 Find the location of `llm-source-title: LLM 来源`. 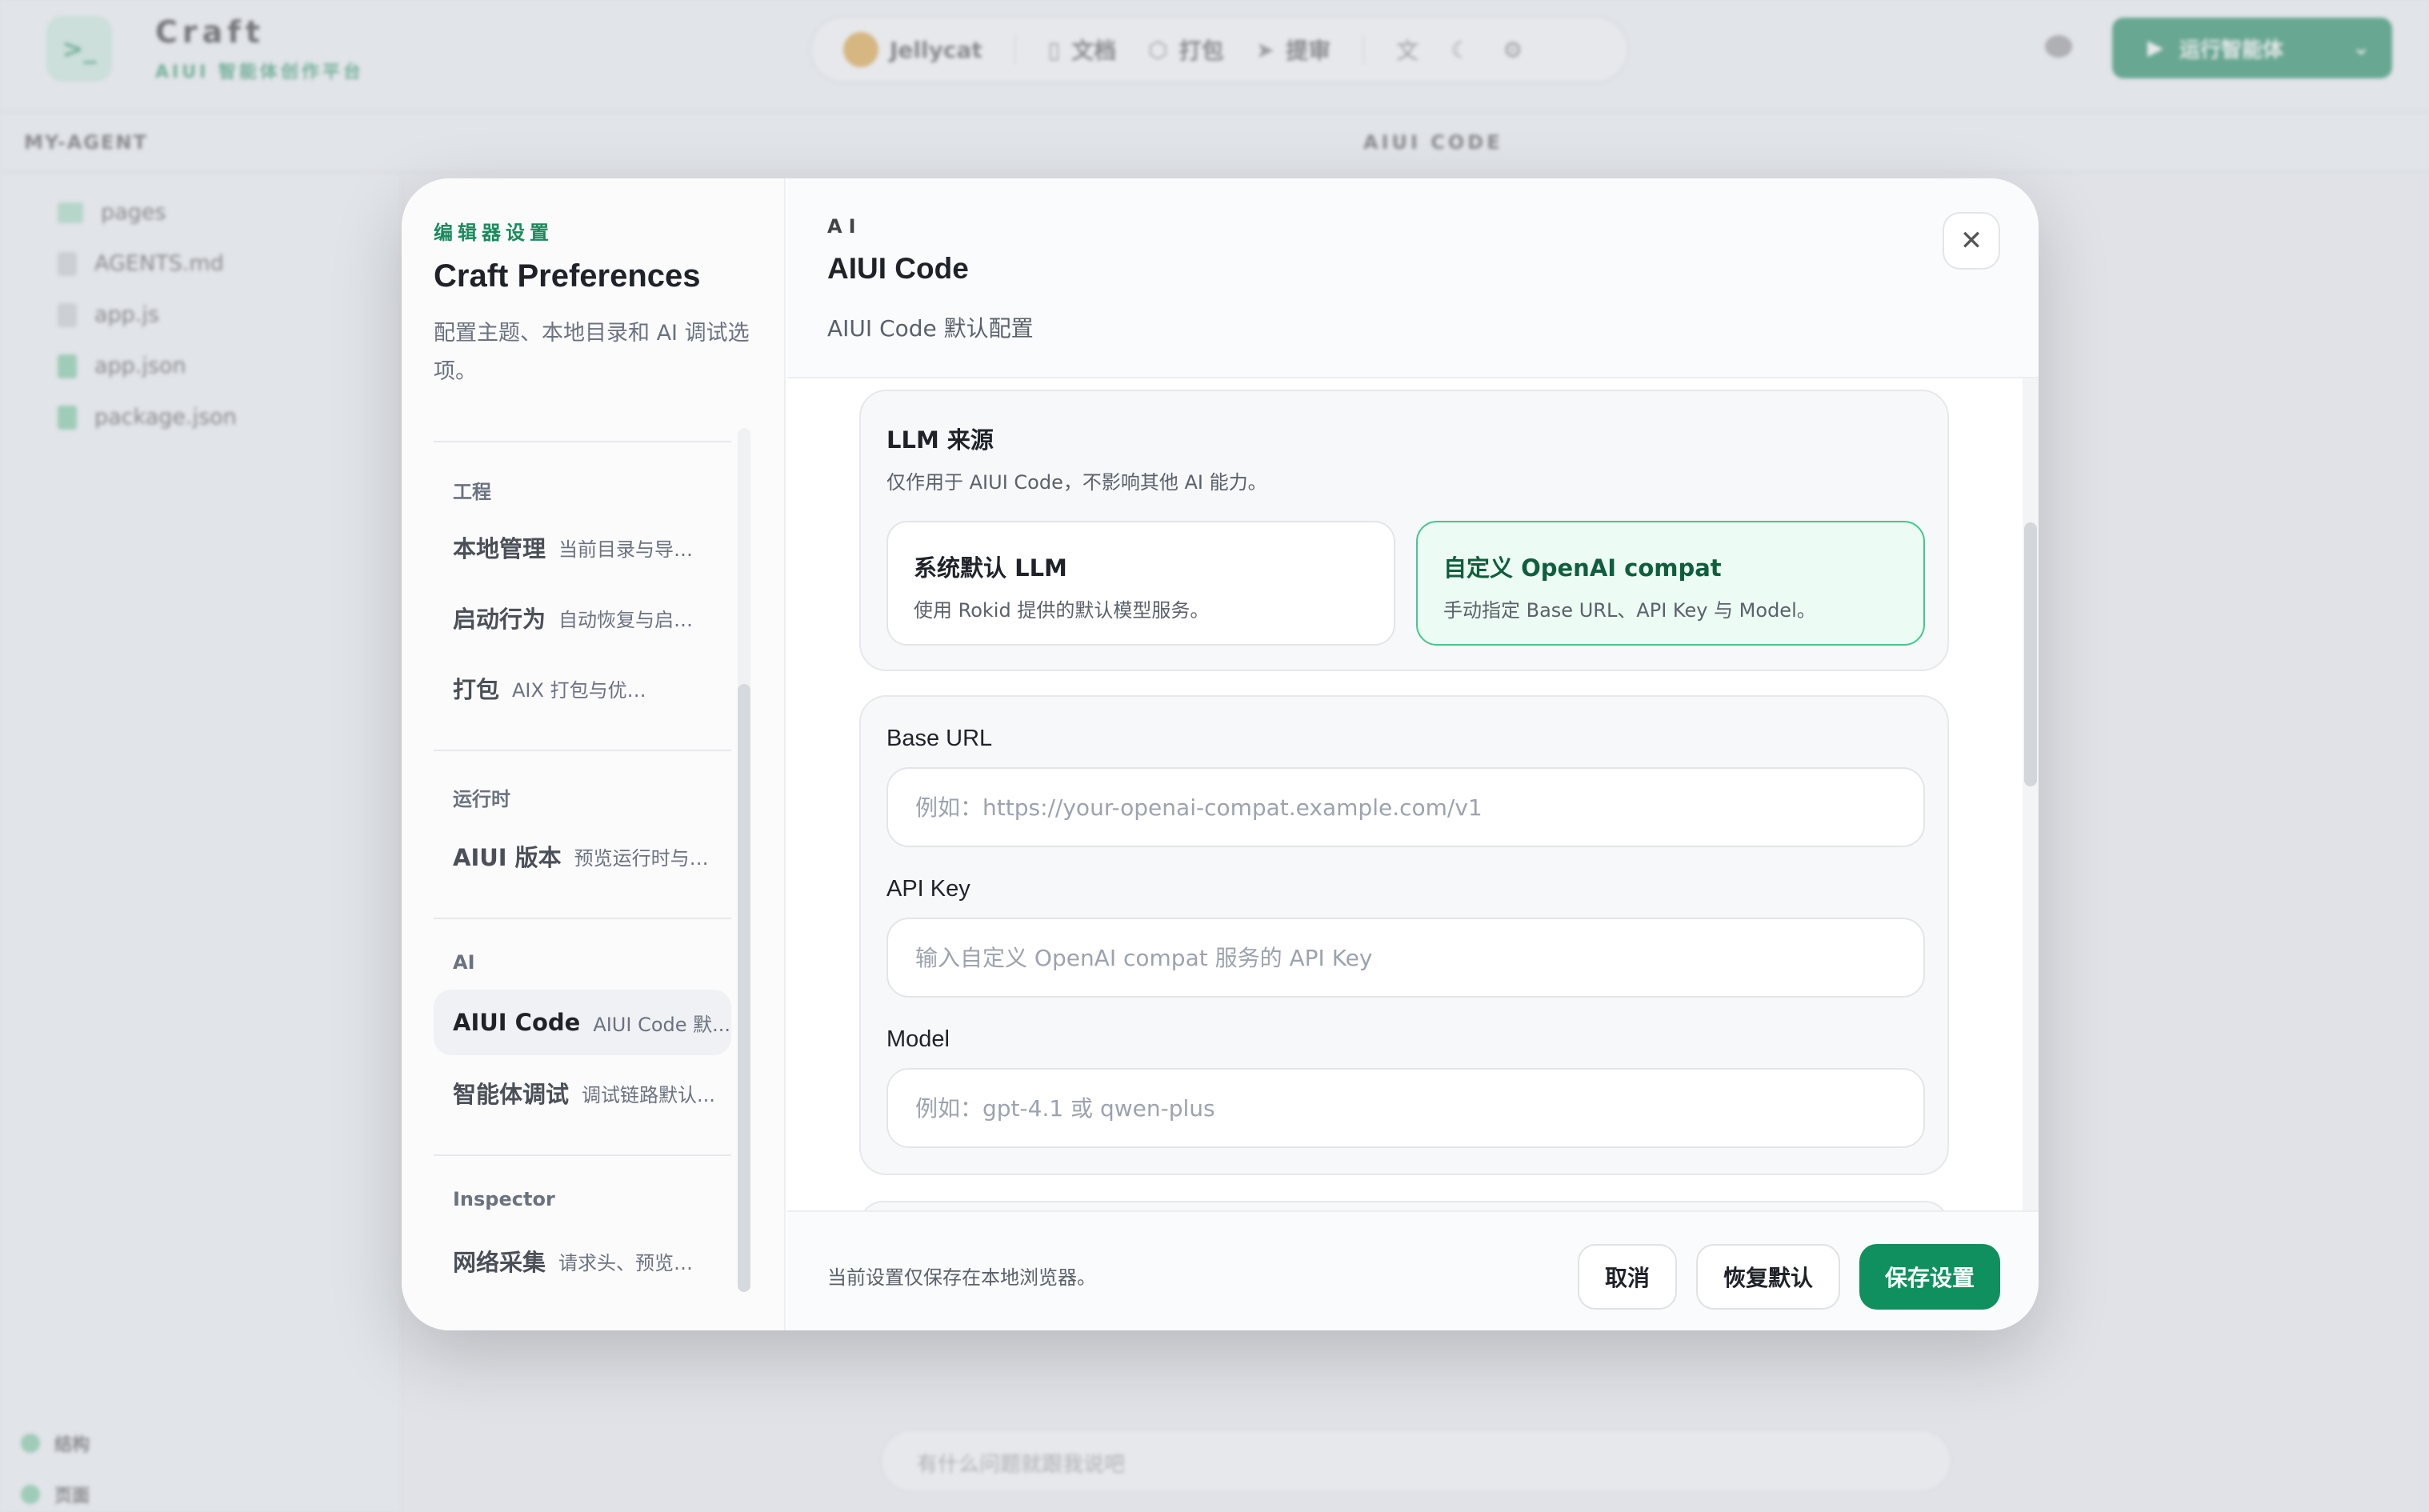

llm-source-title: LLM 来源 is located at coordinates (940, 440).